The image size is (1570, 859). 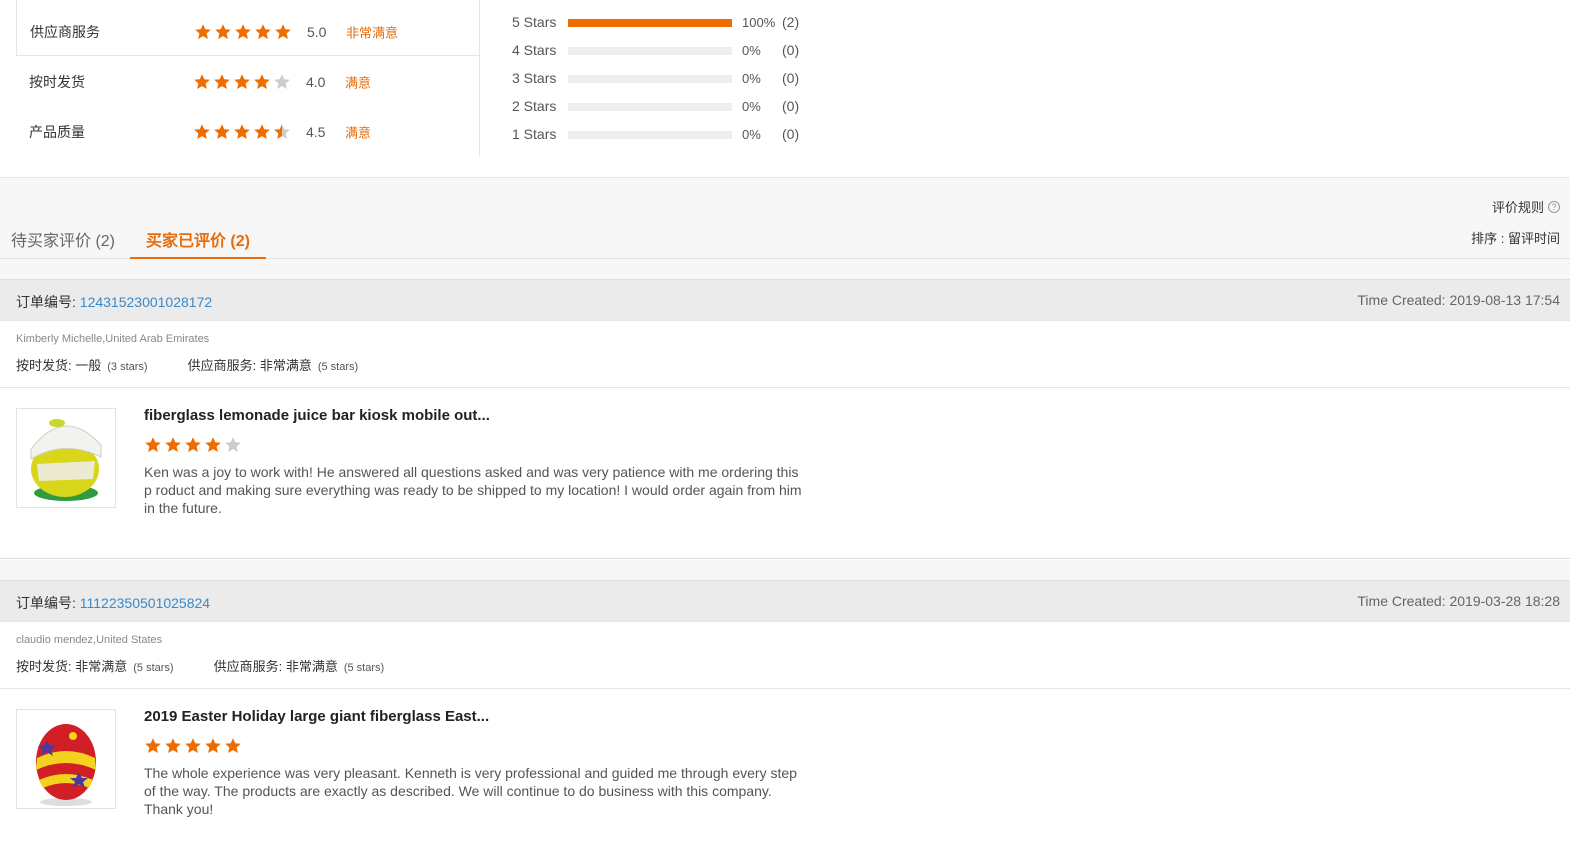 I want to click on sort-selector: 排序 : 留评时间, so click(x=1515, y=237).